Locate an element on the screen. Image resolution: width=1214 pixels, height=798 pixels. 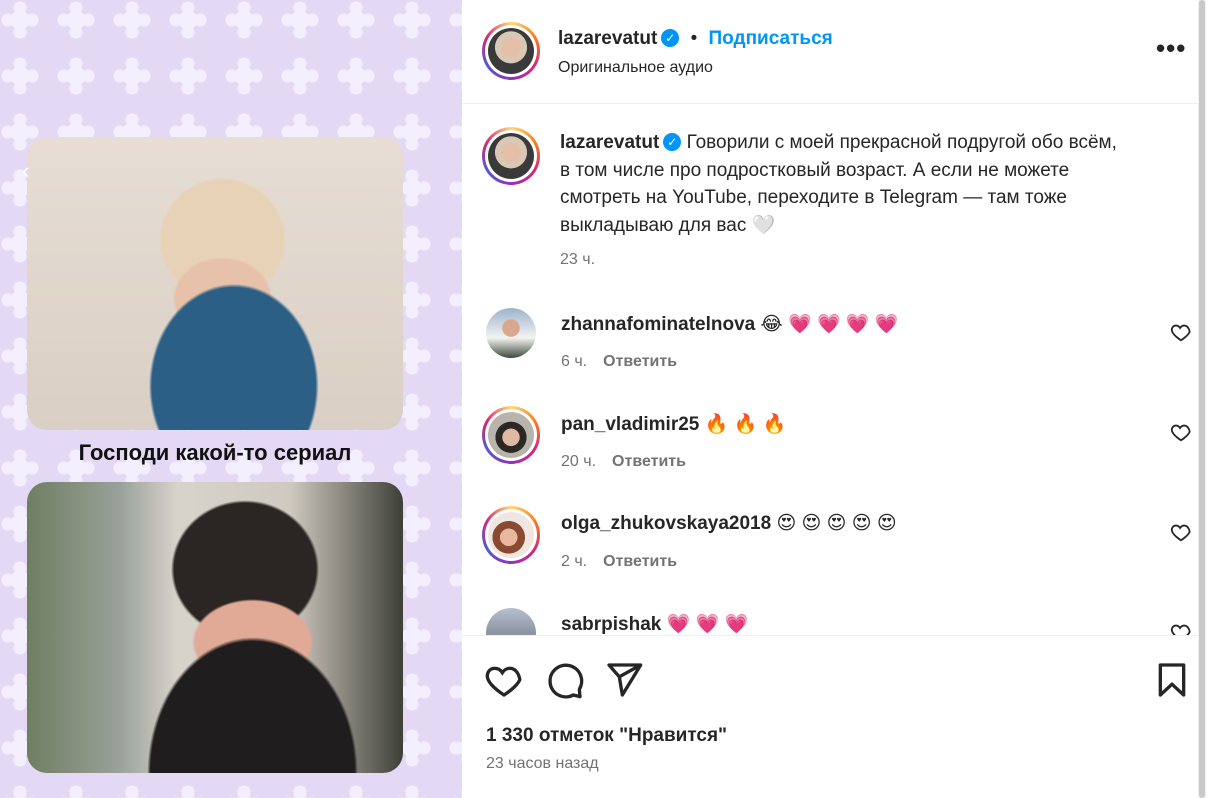
chevron-left-icon: ‹ is located at coordinates (25, 171).